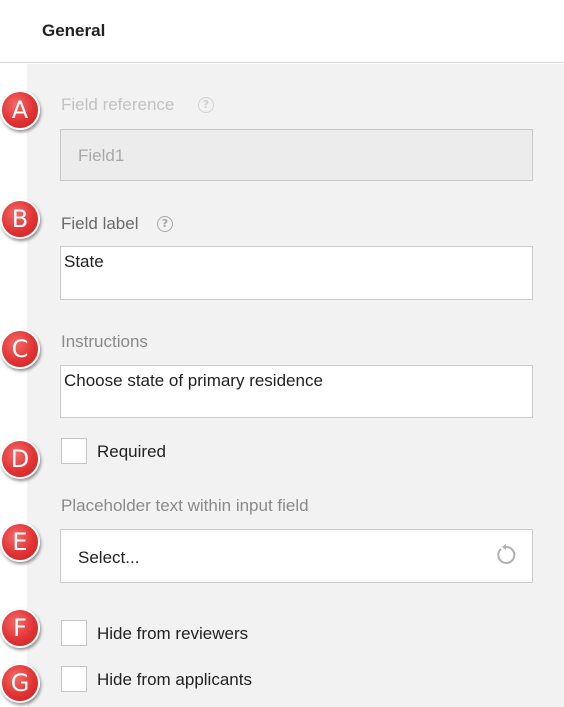 The height and width of the screenshot is (707, 564). Describe the element at coordinates (185, 505) in the screenshot. I see `placeholder-label: Placeholder text within input field` at that location.